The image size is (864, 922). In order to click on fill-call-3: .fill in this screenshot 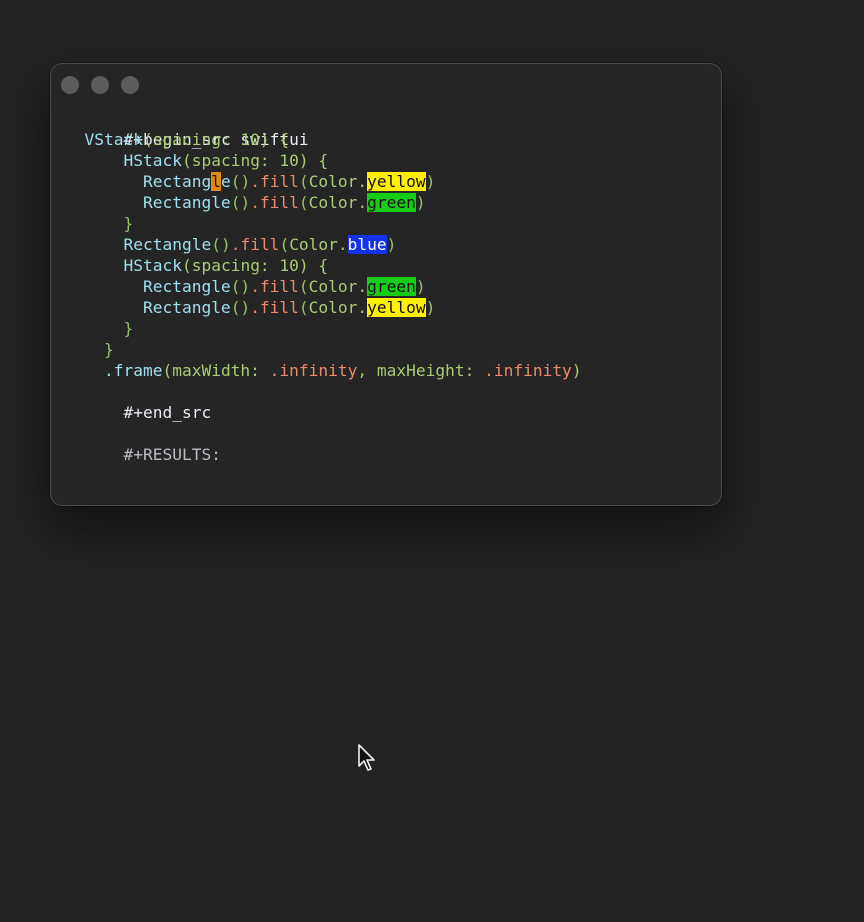, I will do `click(255, 244)`.